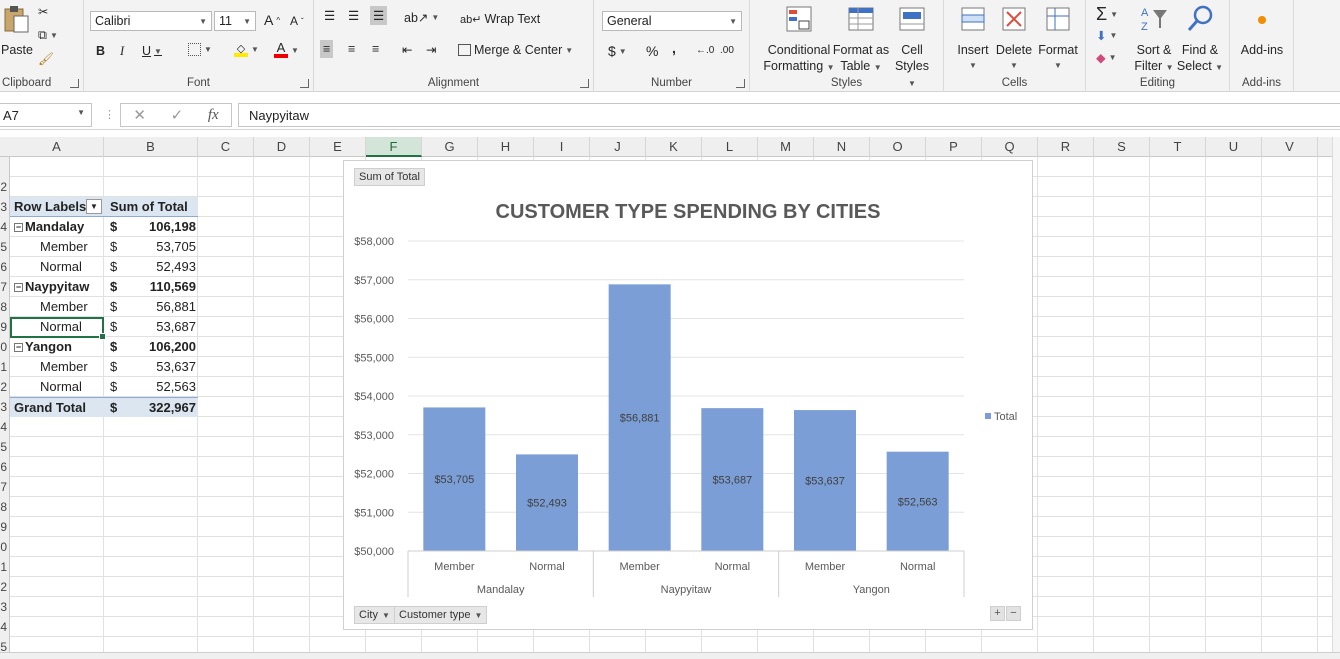  What do you see at coordinates (1001, 417) in the screenshot?
I see `chart-legend: Total` at bounding box center [1001, 417].